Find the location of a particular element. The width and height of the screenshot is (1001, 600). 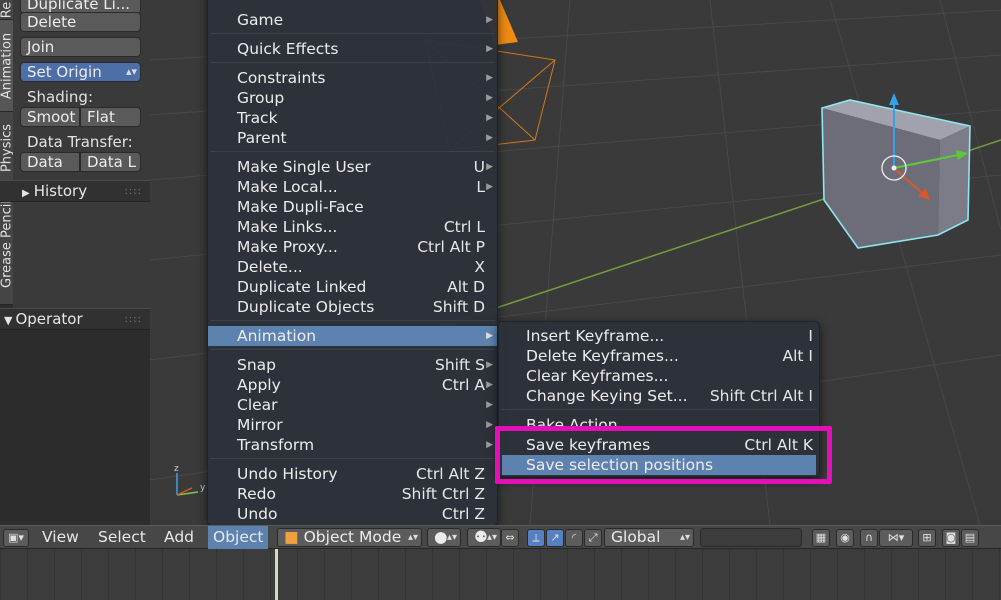

menu-item-undo: Undo Ctrl Z is located at coordinates (352, 514).